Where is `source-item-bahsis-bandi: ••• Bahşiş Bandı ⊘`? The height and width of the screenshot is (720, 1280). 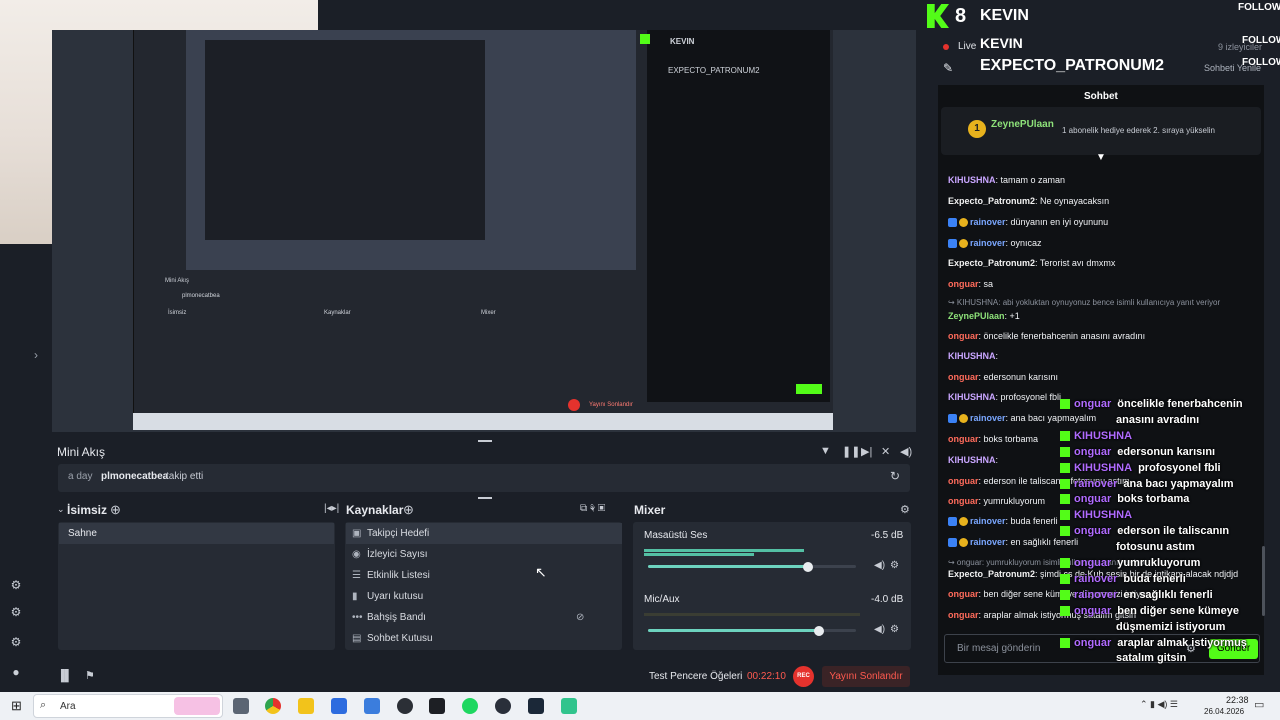
source-item-bahsis-bandi: ••• Bahşiş Bandı ⊘ is located at coordinates (484, 617).